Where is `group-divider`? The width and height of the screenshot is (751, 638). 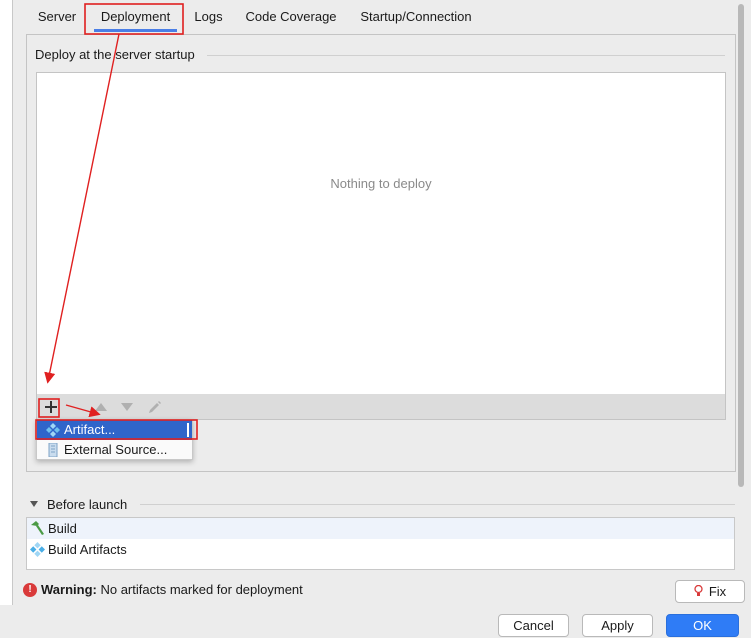
group-divider is located at coordinates (466, 55).